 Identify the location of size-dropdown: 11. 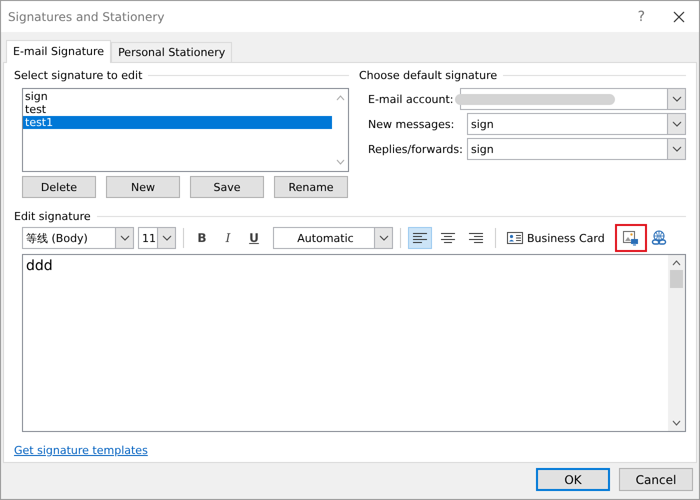
(157, 238).